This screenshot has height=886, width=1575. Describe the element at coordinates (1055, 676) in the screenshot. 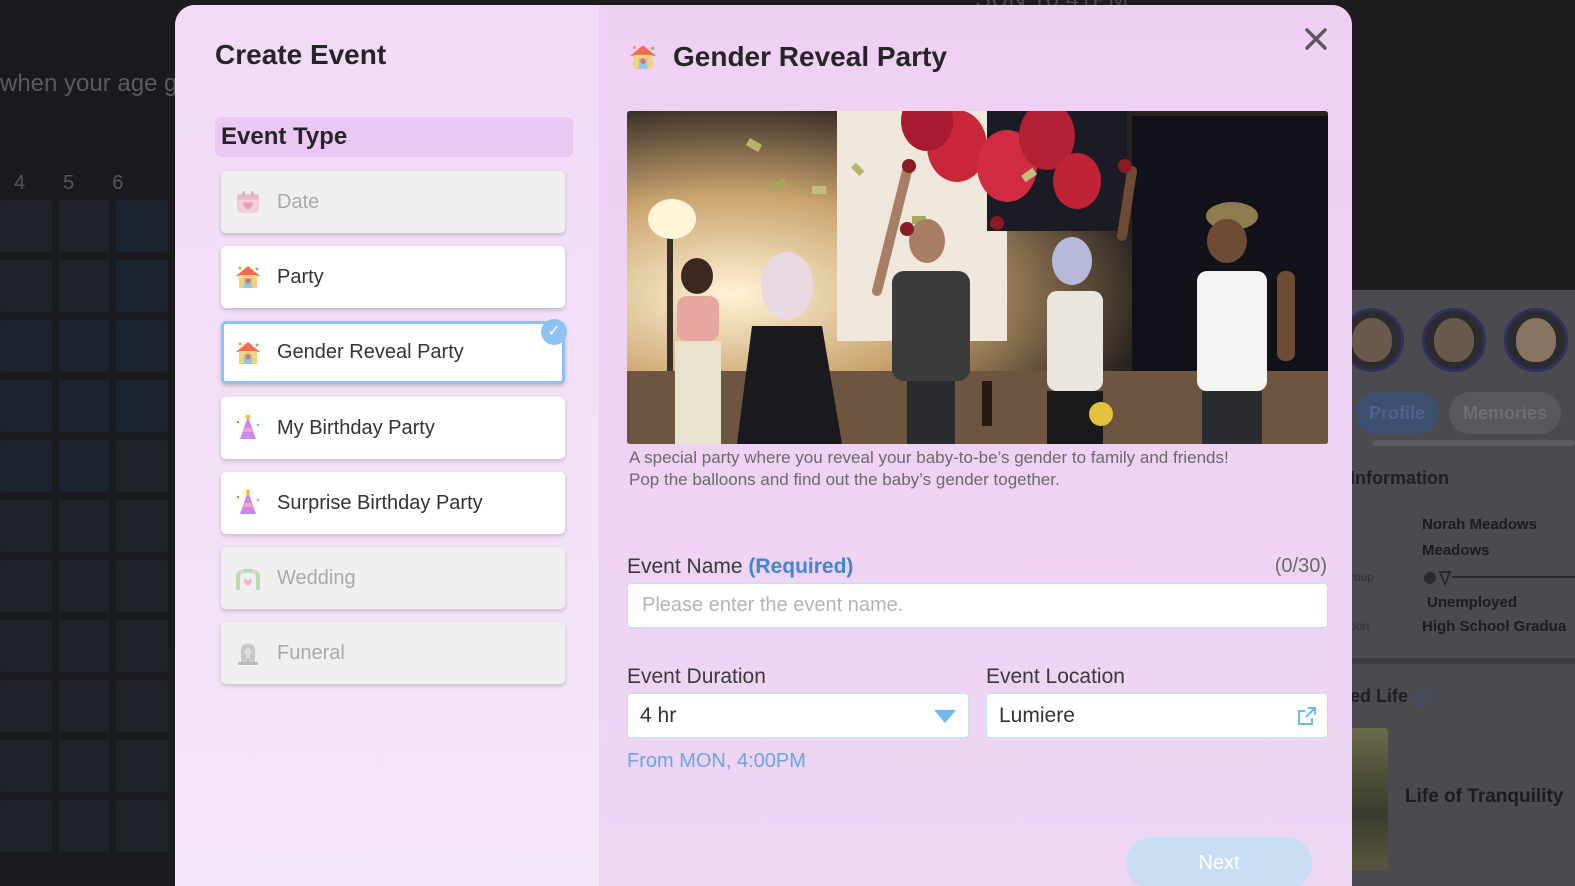

I see `event-location-label: Event Location` at that location.